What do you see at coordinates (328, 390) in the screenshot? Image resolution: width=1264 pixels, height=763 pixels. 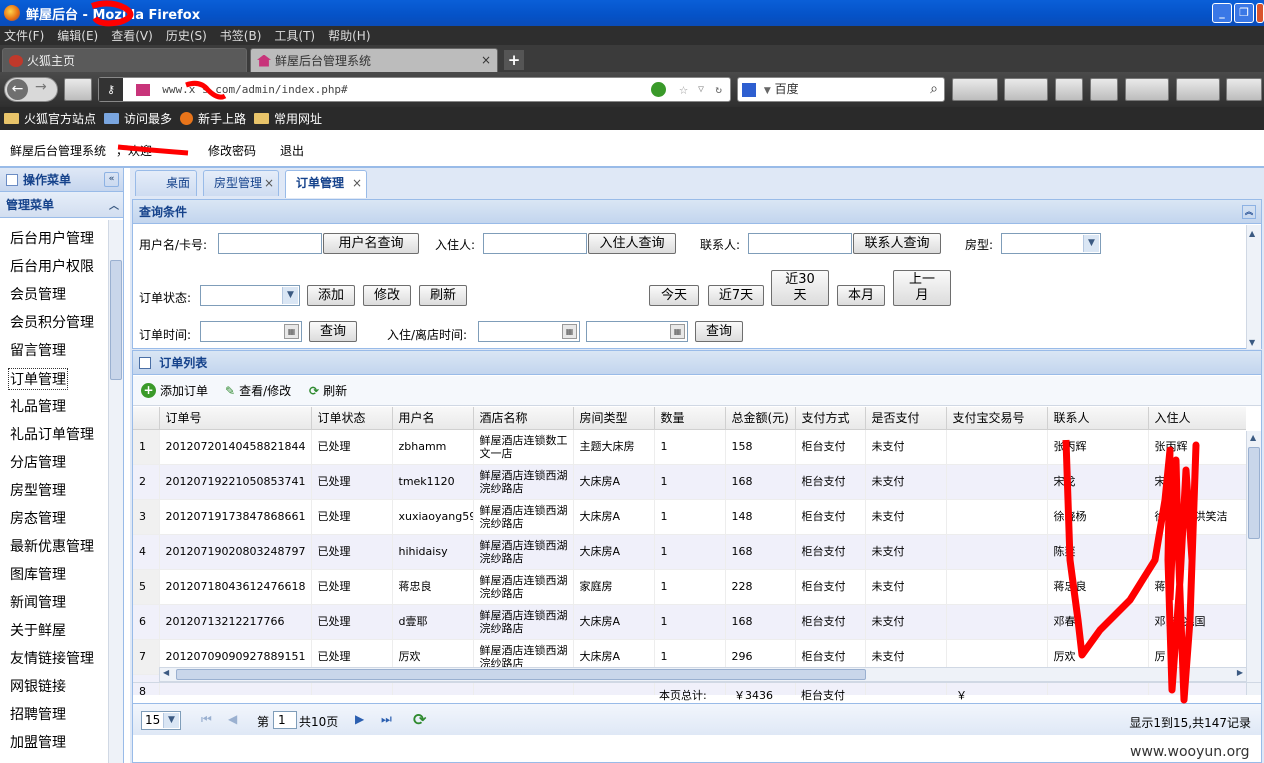 I see `grid-refresh-button: ⟳ 刷新` at bounding box center [328, 390].